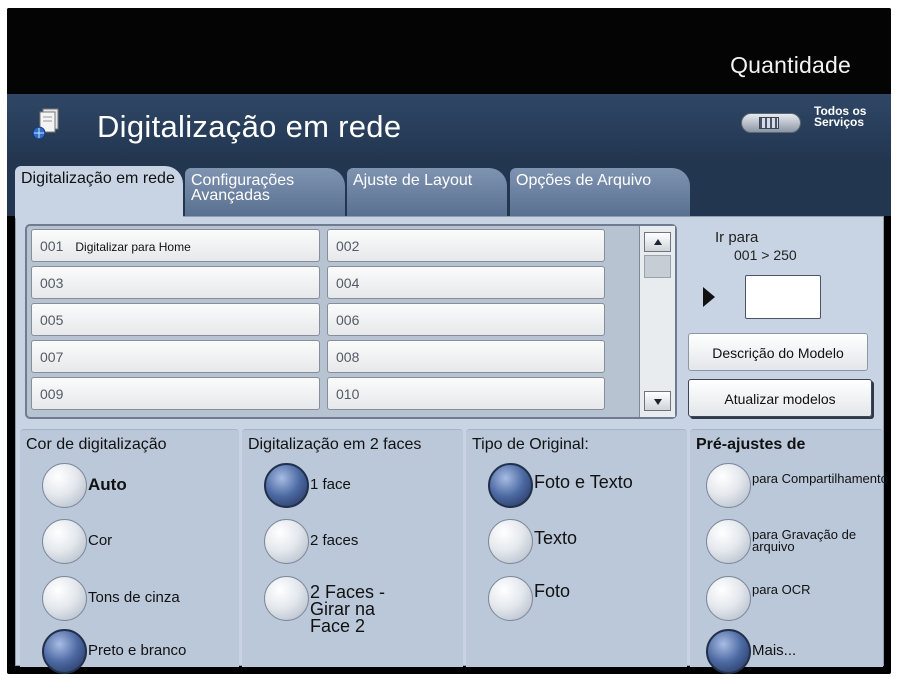 The width and height of the screenshot is (898, 679). I want to click on option-preset-sharing: para Compartilhamento, so click(798, 487).